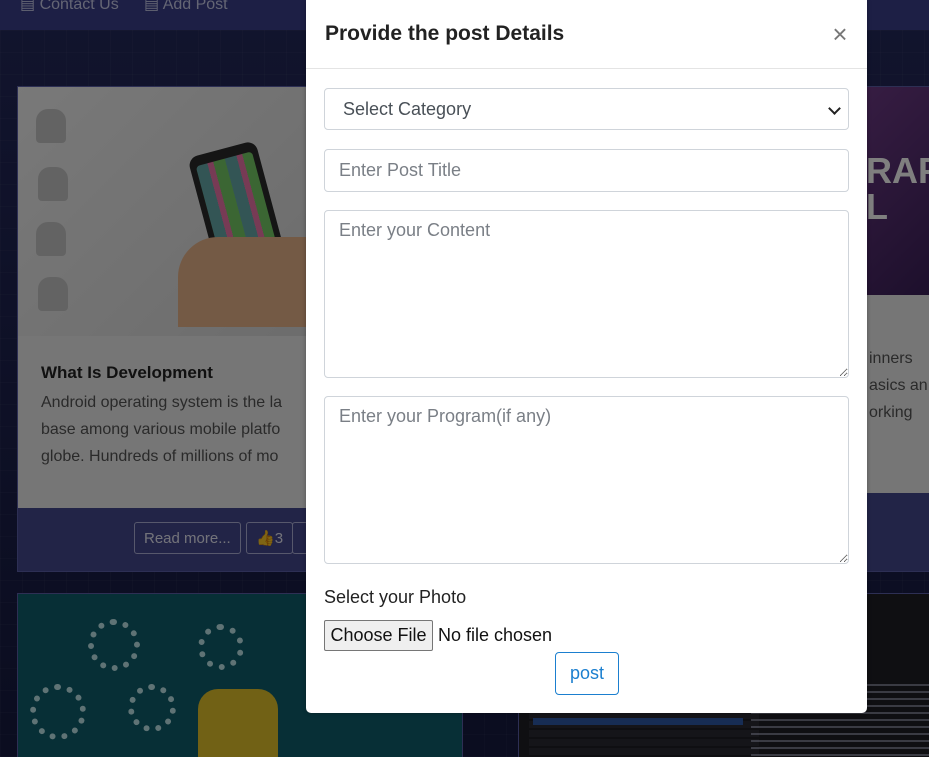 The height and width of the screenshot is (757, 929). I want to click on choose-file-button: Choose File, so click(378, 635).